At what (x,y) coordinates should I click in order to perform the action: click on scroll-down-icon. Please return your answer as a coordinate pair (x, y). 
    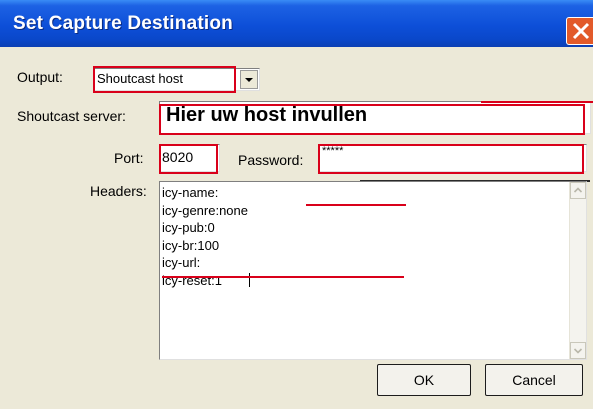
    Looking at the image, I should click on (578, 351).